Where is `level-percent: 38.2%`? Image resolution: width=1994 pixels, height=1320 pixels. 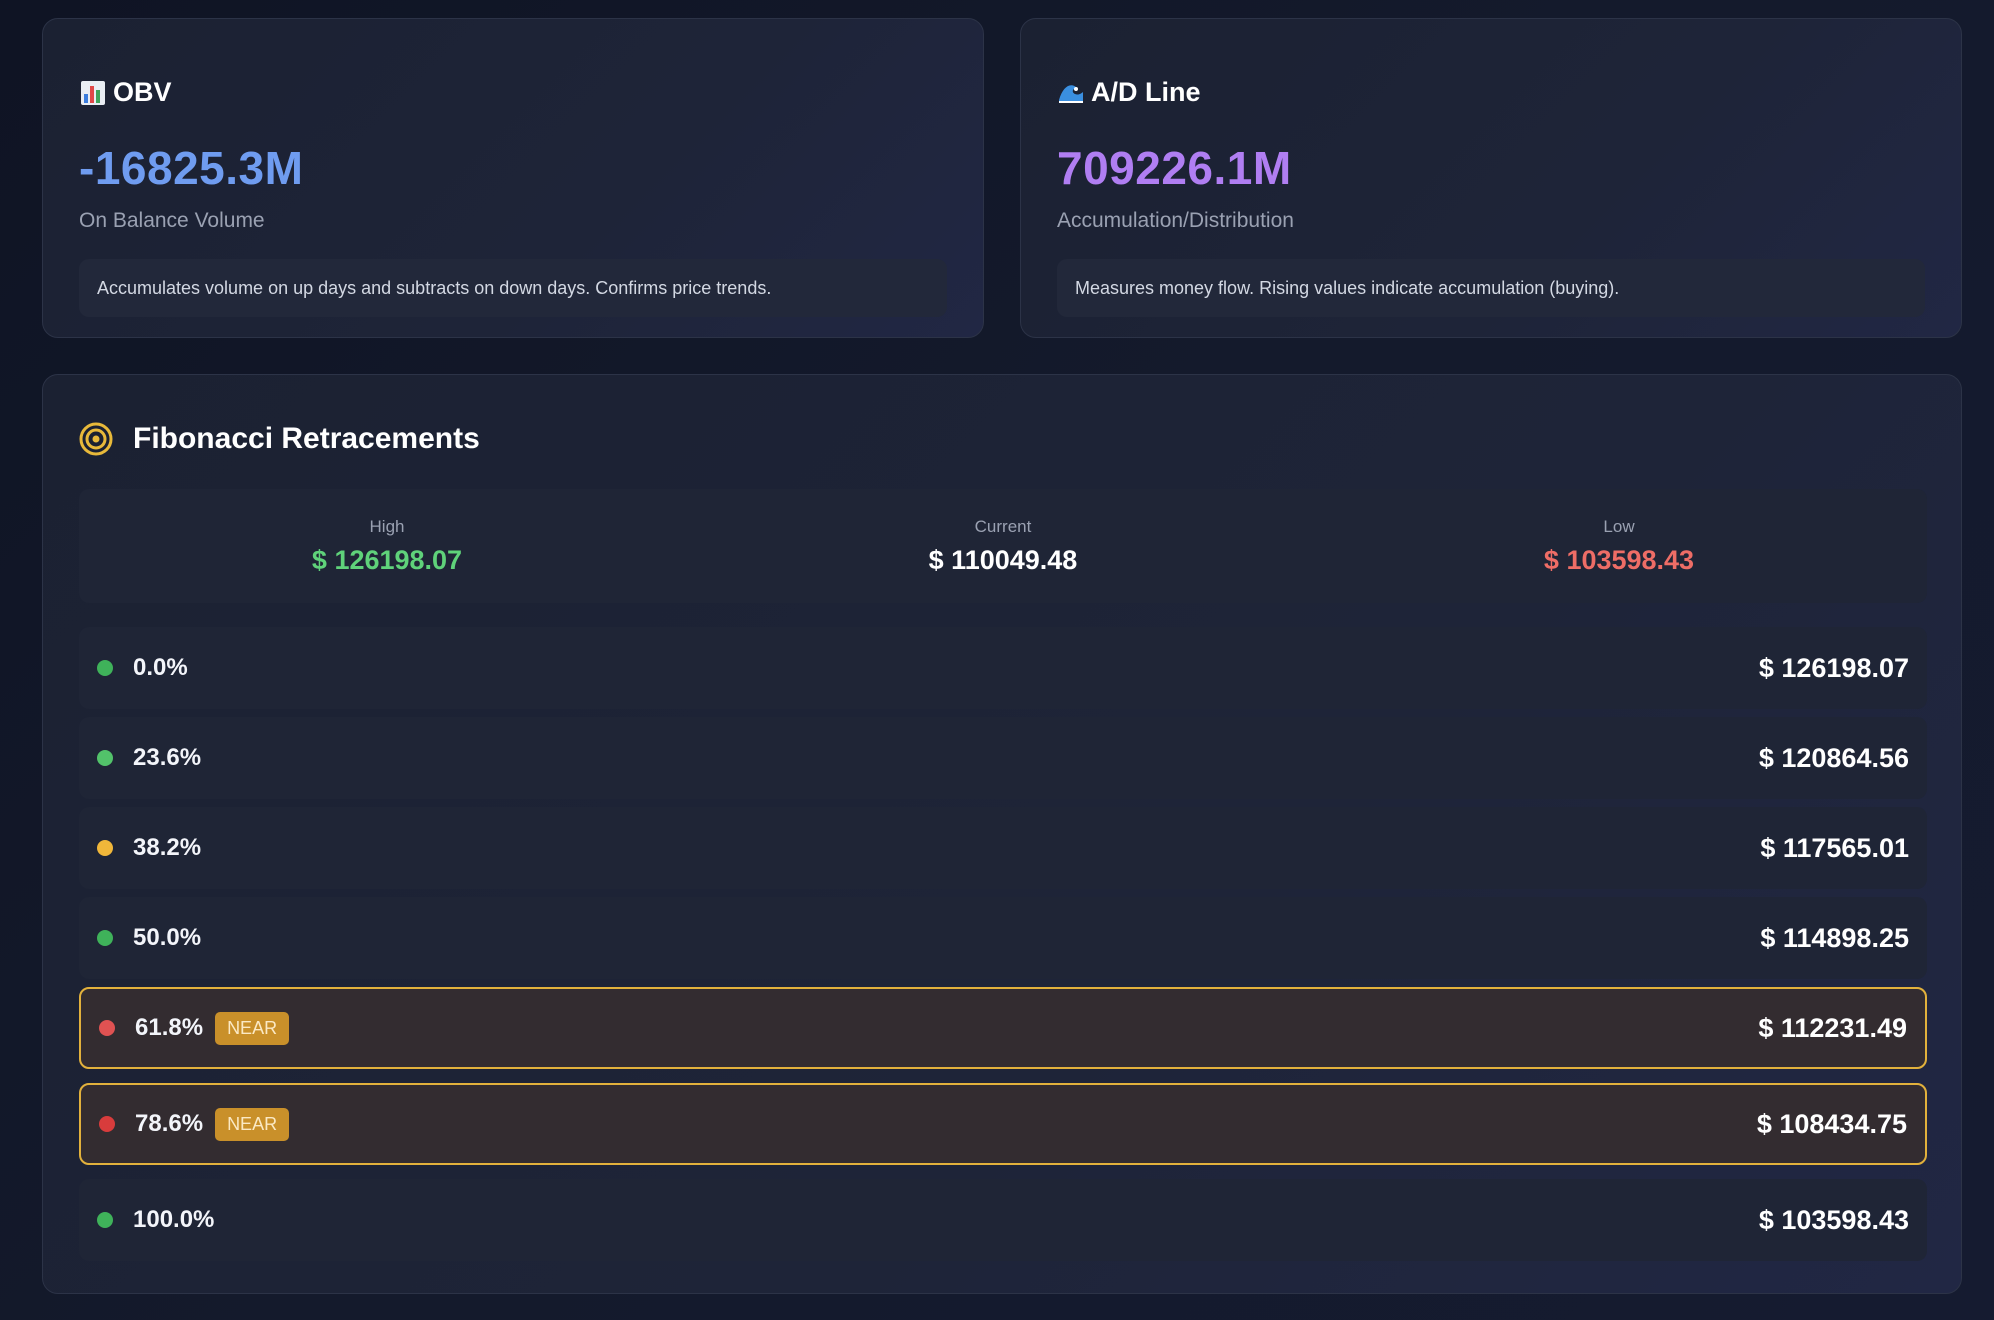
level-percent: 38.2% is located at coordinates (167, 847).